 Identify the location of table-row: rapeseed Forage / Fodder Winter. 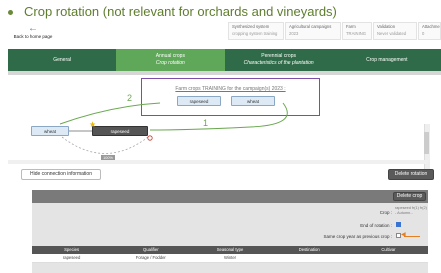
(230, 258).